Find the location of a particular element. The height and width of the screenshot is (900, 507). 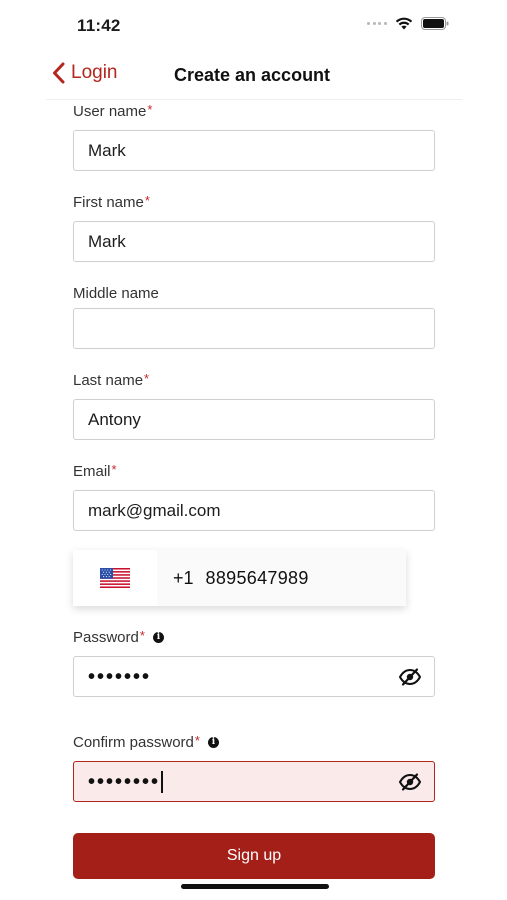

us-flag-icon is located at coordinates (115, 578).